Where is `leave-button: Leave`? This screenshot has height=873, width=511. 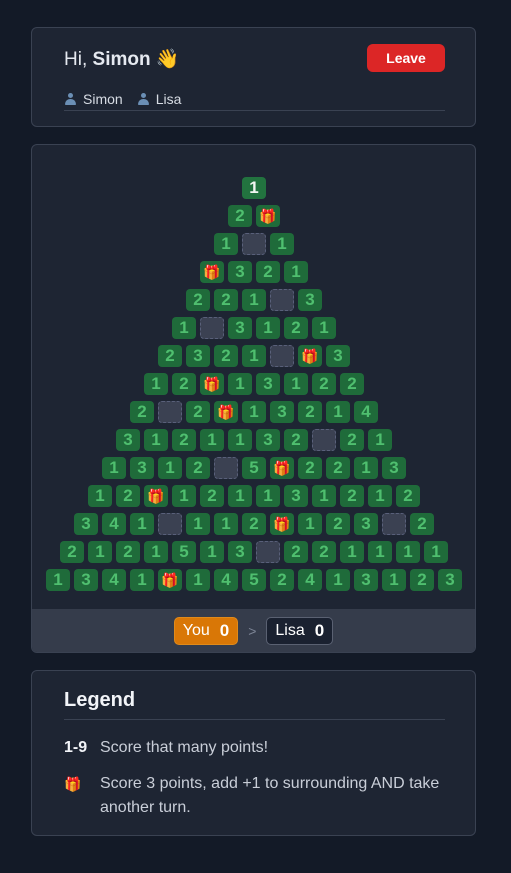 leave-button: Leave is located at coordinates (406, 58).